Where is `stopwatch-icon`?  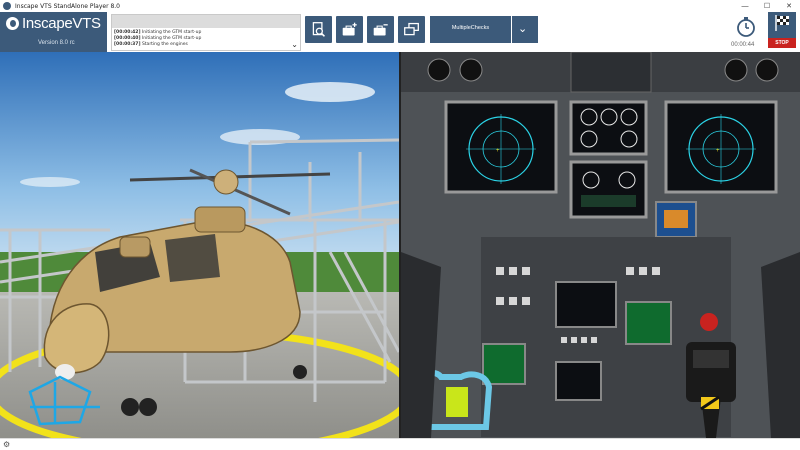
stopwatch-icon is located at coordinates (746, 27).